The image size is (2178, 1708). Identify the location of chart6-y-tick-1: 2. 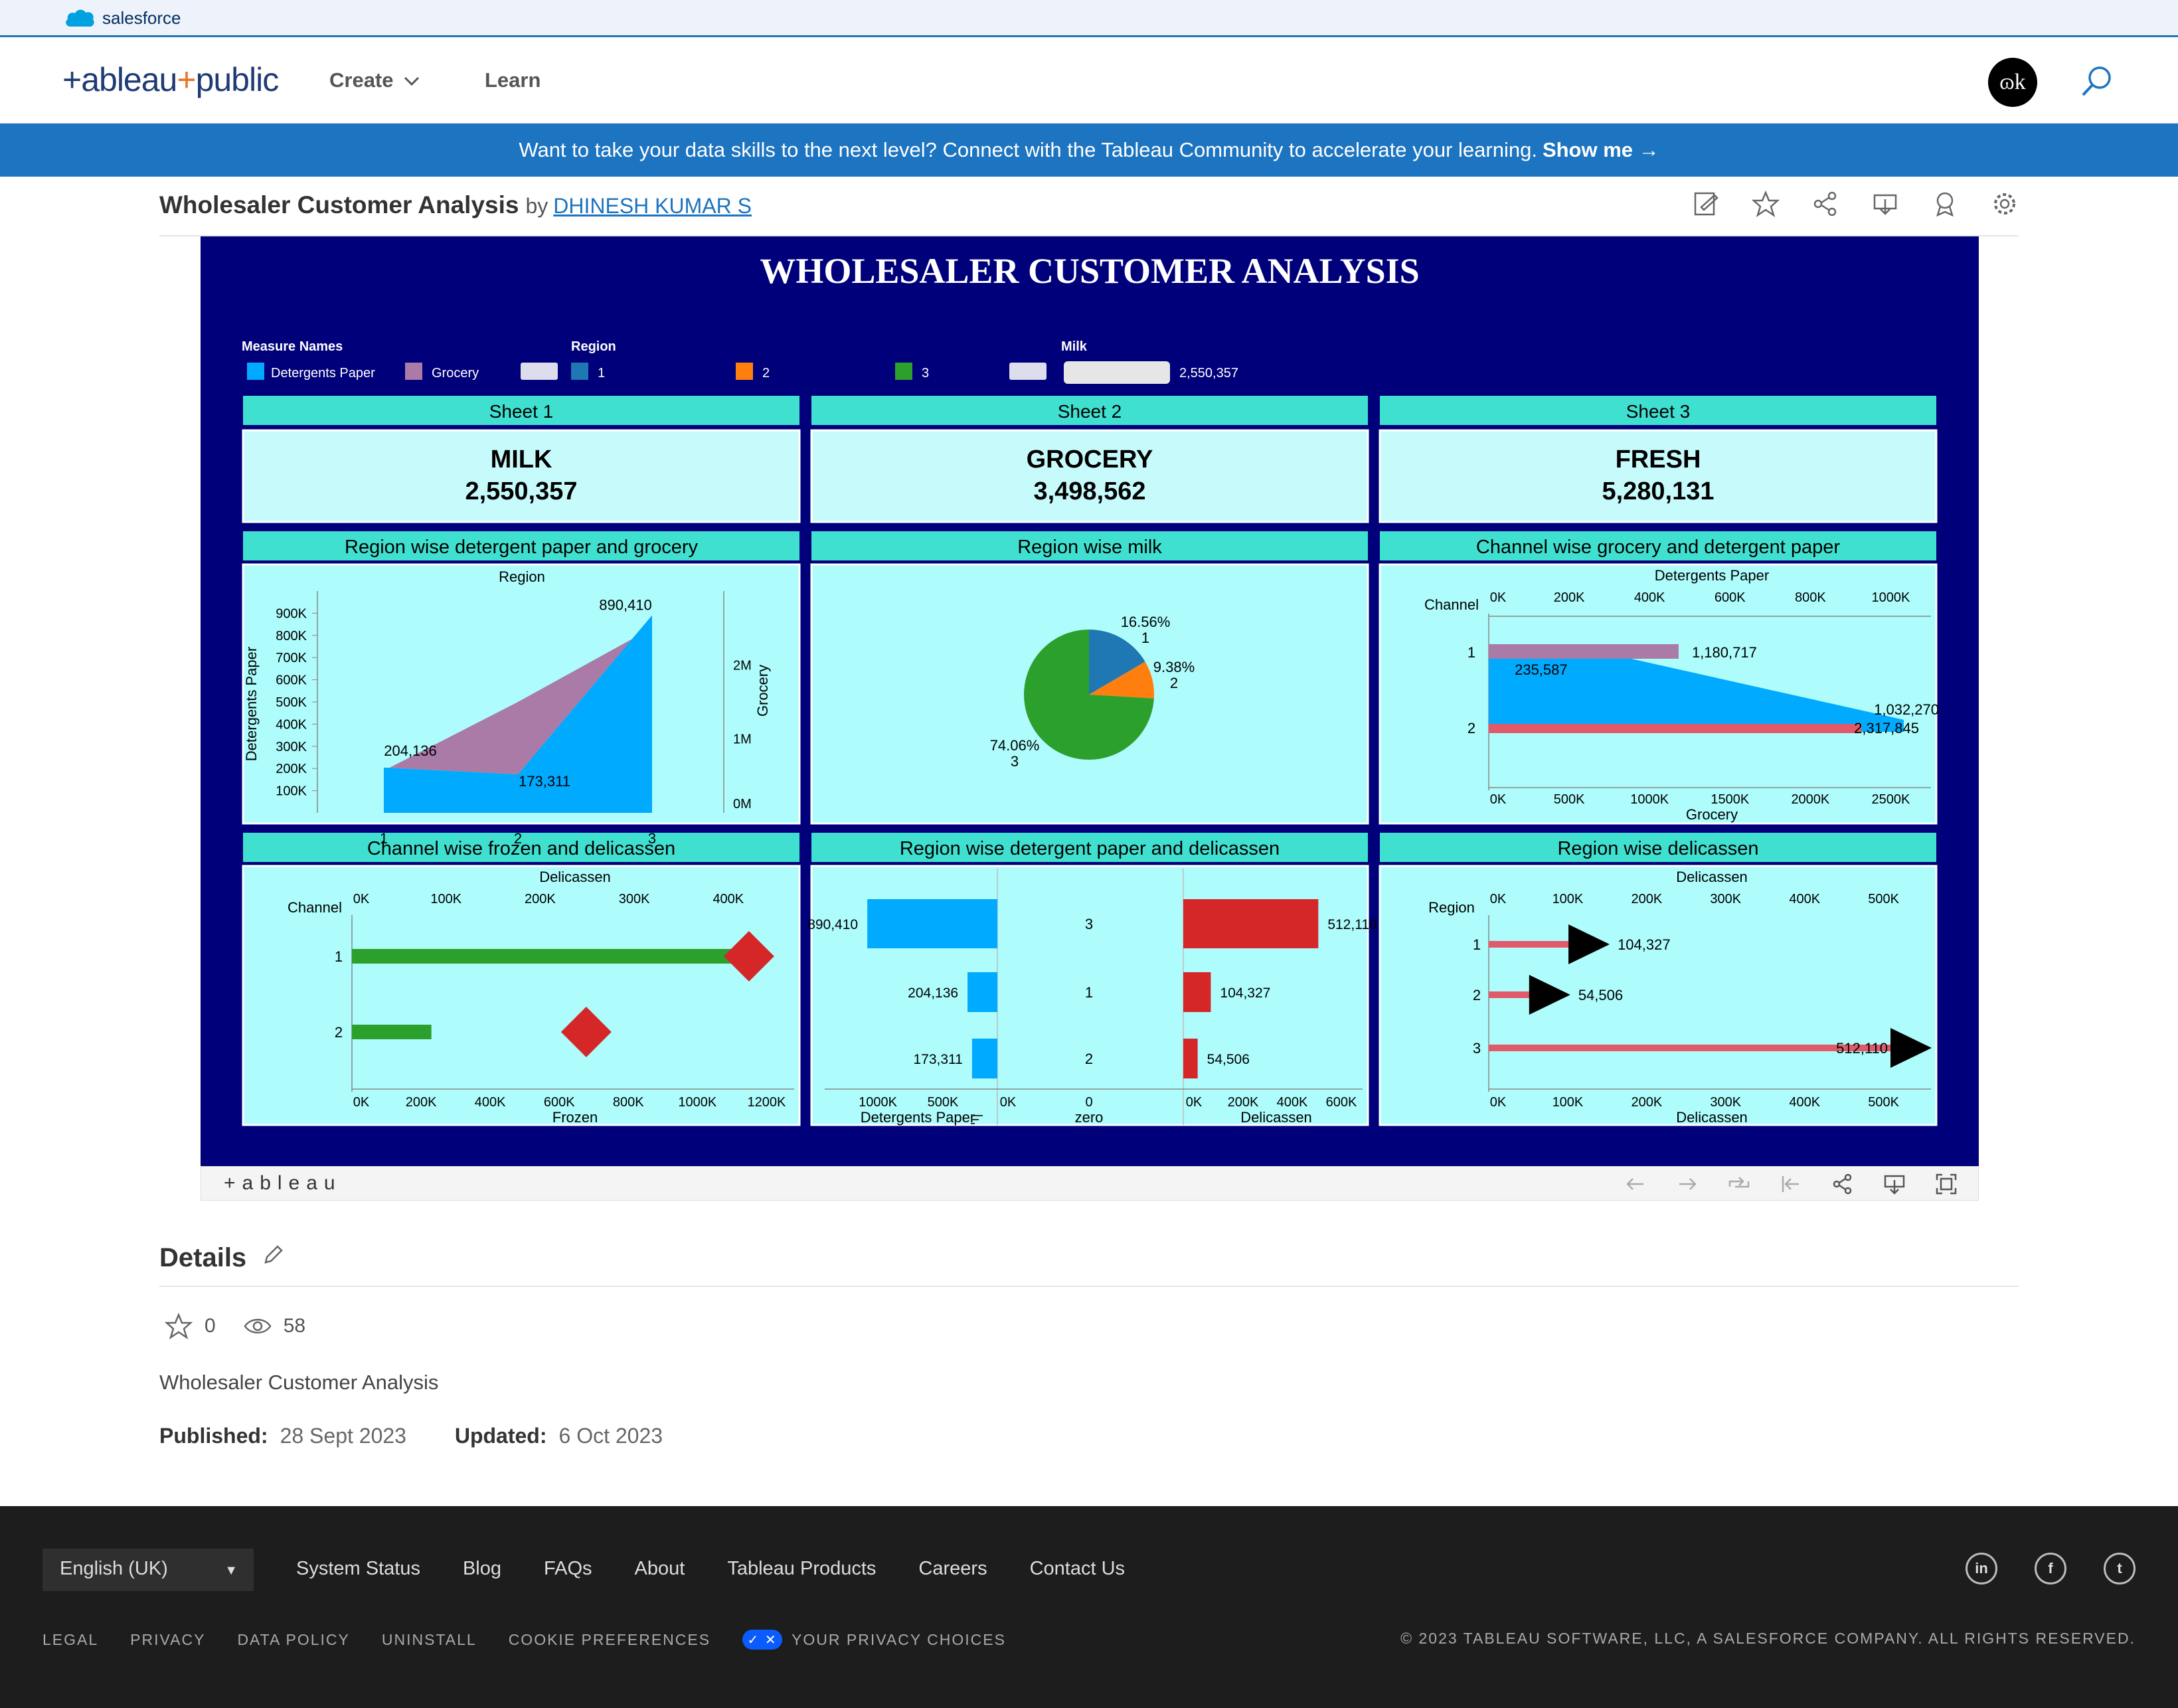
(1477, 995).